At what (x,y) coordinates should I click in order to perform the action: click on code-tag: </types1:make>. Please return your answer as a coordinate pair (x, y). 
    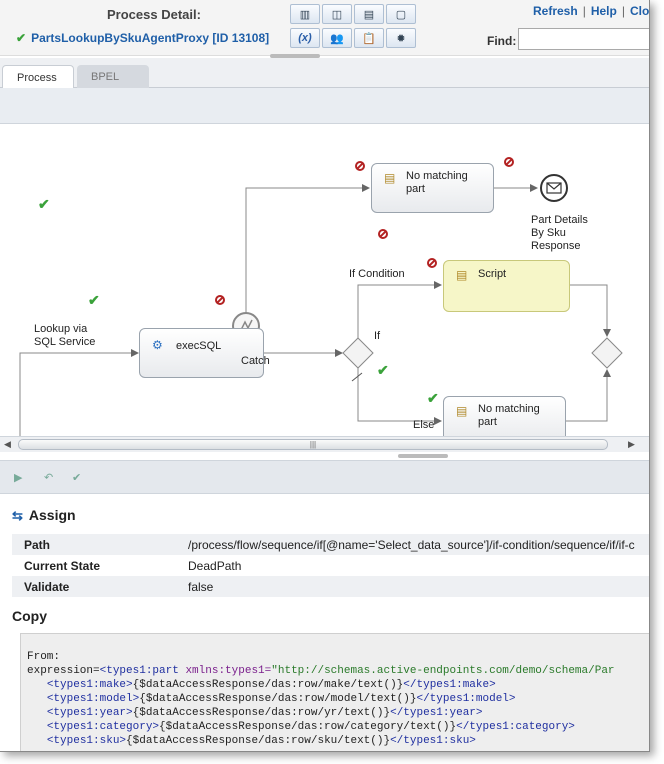
    Looking at the image, I should click on (449, 685).